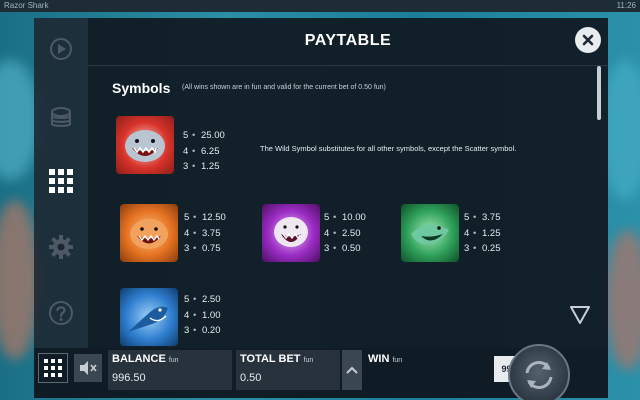 The width and height of the screenshot is (640, 400). I want to click on bet-increase-button, so click(352, 370).